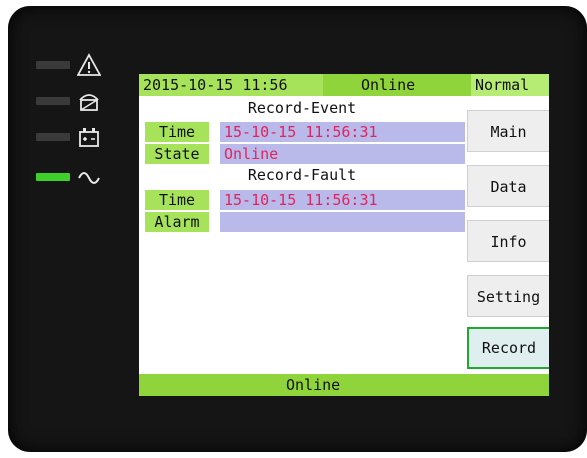  What do you see at coordinates (53, 177) in the screenshot?
I see `led-ac` at bounding box center [53, 177].